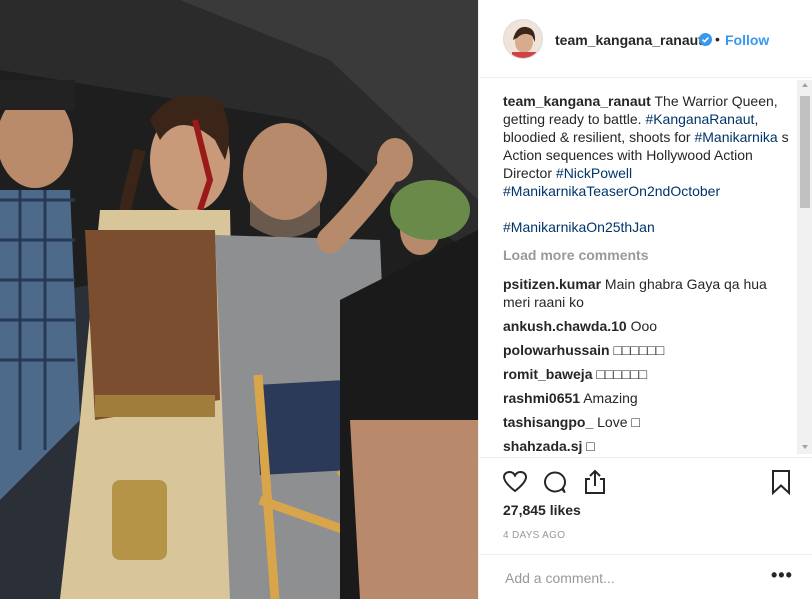 This screenshot has width=812, height=601. Describe the element at coordinates (565, 326) in the screenshot. I see `comment-username: ankush.chawda.10` at that location.